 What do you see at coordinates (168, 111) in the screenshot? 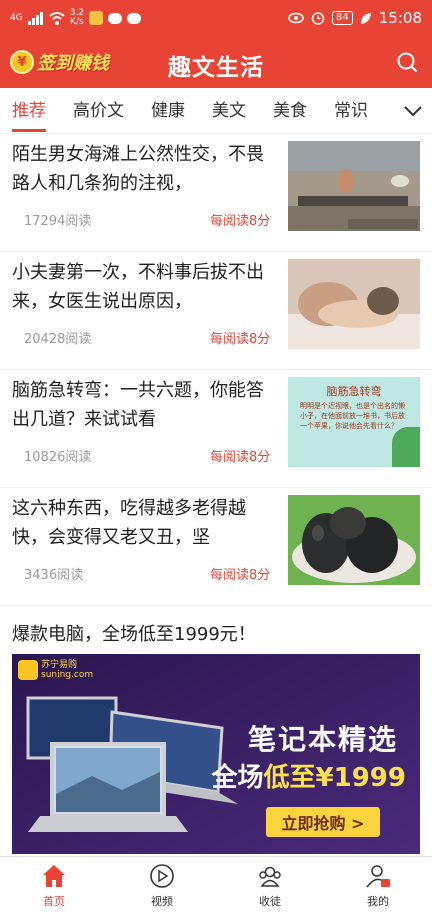
I see `tab-health: 健康` at bounding box center [168, 111].